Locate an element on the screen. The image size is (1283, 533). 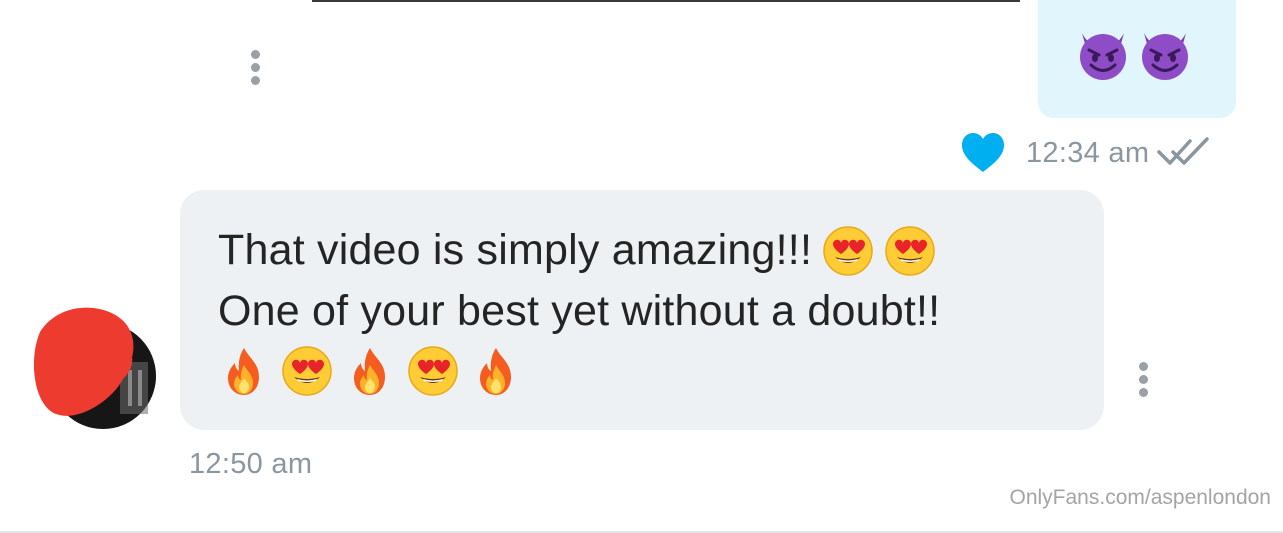
sent-message-bubble is located at coordinates (1137, 59).